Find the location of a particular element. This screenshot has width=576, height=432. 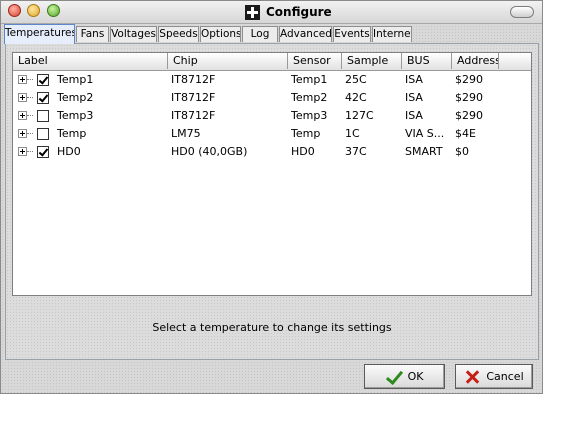

tab-voltages: Voltages is located at coordinates (133, 34).